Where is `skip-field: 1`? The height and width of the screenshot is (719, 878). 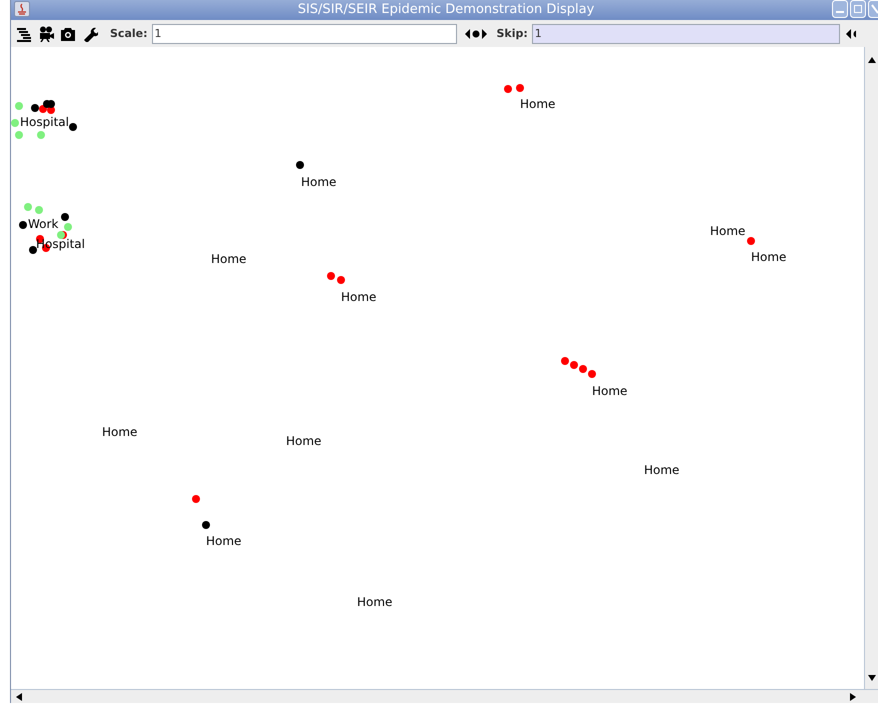 skip-field: 1 is located at coordinates (686, 34).